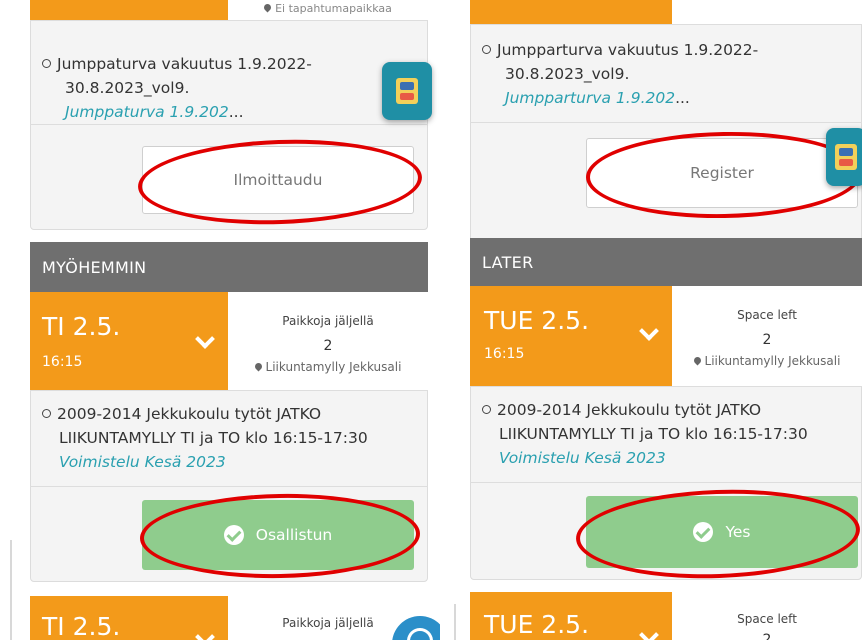  Describe the element at coordinates (147, 112) in the screenshot. I see `insurance-link: Jumppaturva 1.9.202` at that location.